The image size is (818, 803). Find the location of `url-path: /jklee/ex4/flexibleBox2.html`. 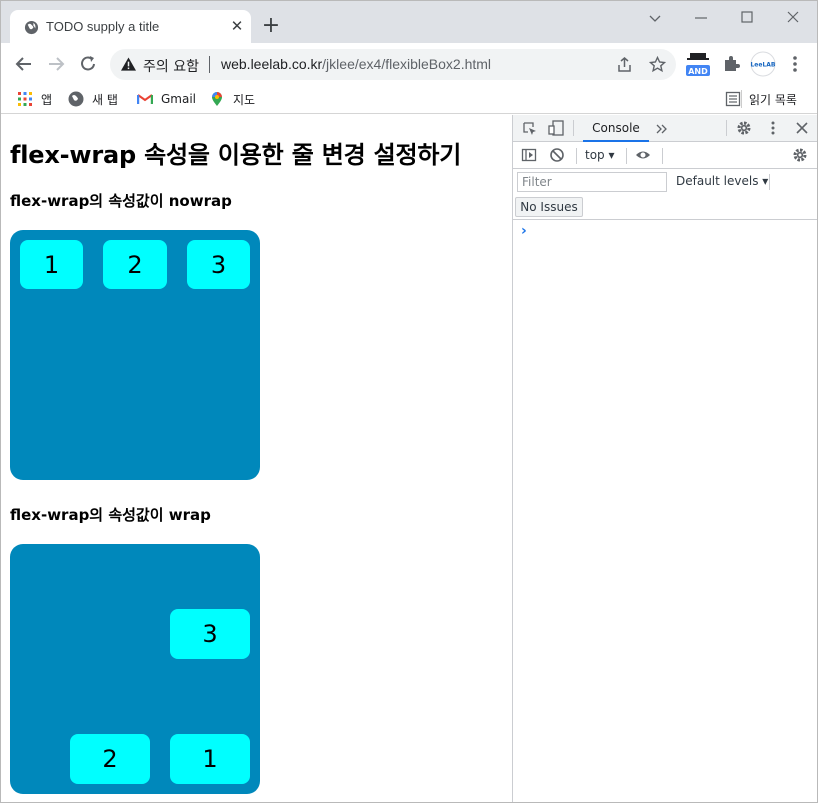

url-path: /jklee/ex4/flexibleBox2.html is located at coordinates (407, 64).